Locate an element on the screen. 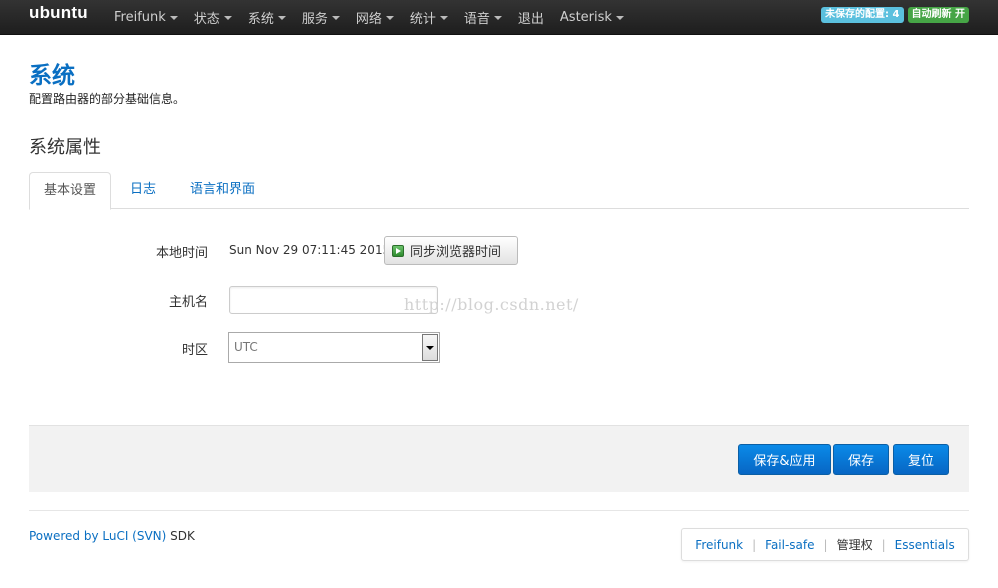 The image size is (998, 588). footer-links: Freifunk | Fail-safe | 管理权 | Essentials is located at coordinates (825, 544).